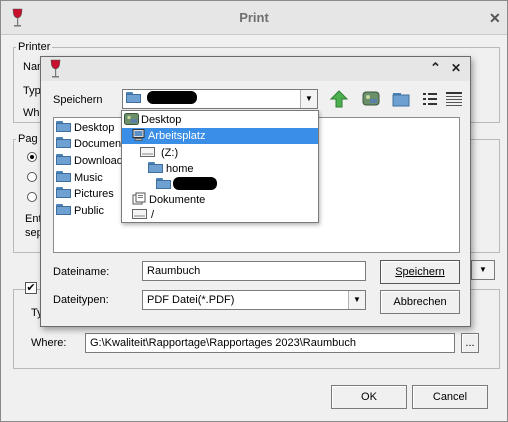 Image resolution: width=508 pixels, height=422 pixels. Describe the element at coordinates (88, 178) in the screenshot. I see `list-item-label: Music` at that location.